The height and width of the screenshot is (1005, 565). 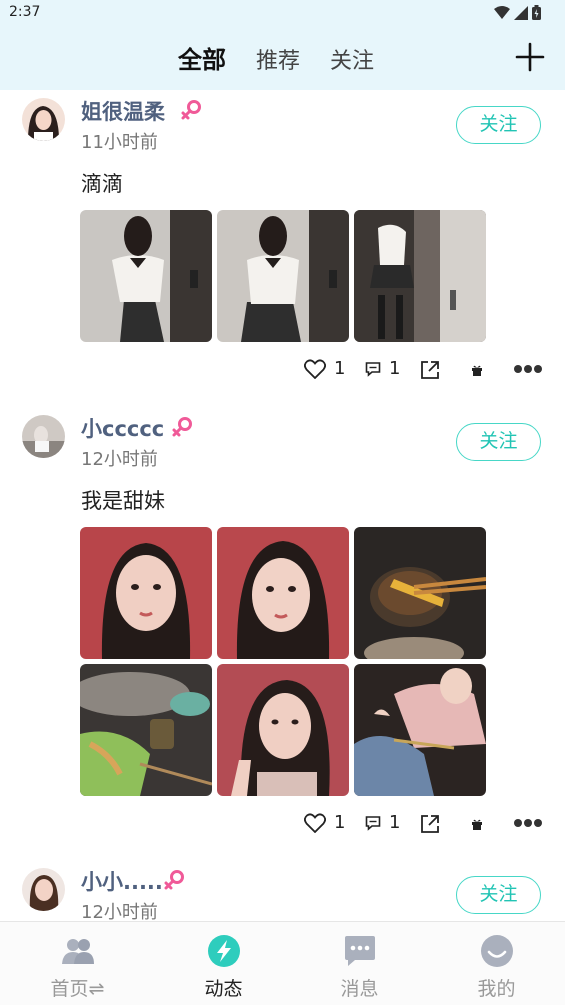 I want to click on bottom-nav: 首页⇌ 动态 消息 我的, so click(x=282, y=963).